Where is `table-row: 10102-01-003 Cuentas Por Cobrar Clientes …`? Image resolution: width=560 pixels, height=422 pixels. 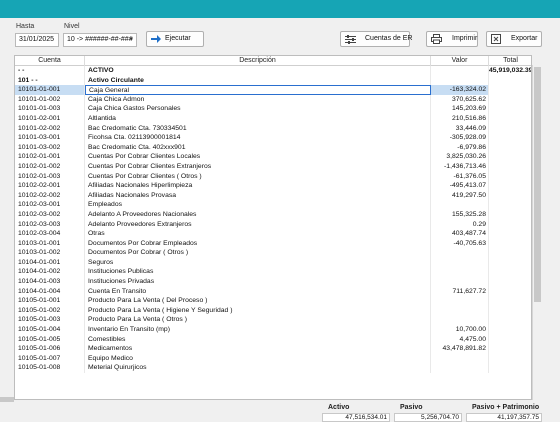
table-row: 10102-01-003 Cuentas Por Cobrar Clientes … is located at coordinates (273, 176).